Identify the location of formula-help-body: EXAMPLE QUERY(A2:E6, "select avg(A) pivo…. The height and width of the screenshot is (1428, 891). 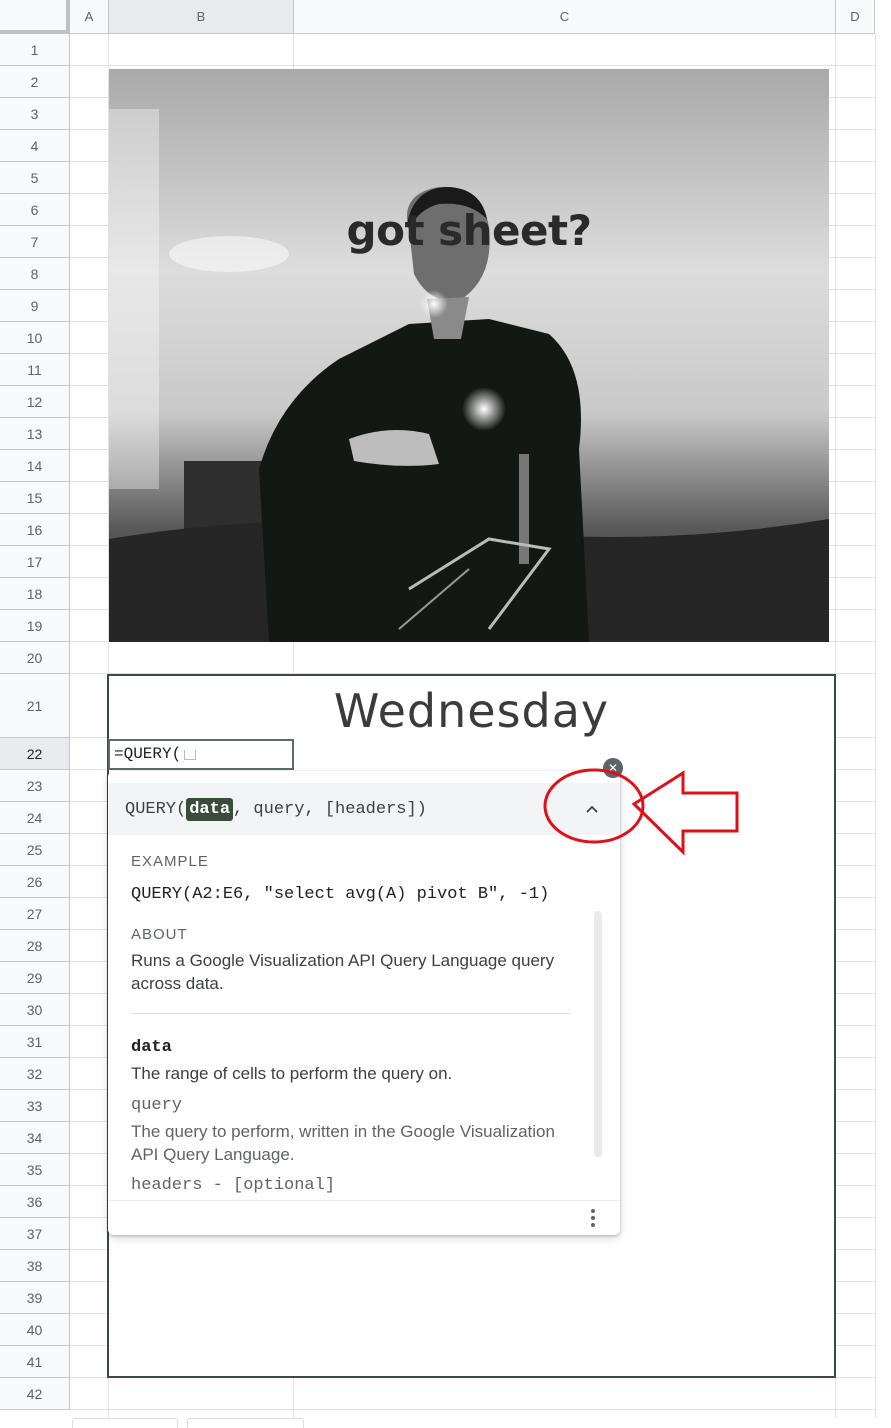
(356, 1017).